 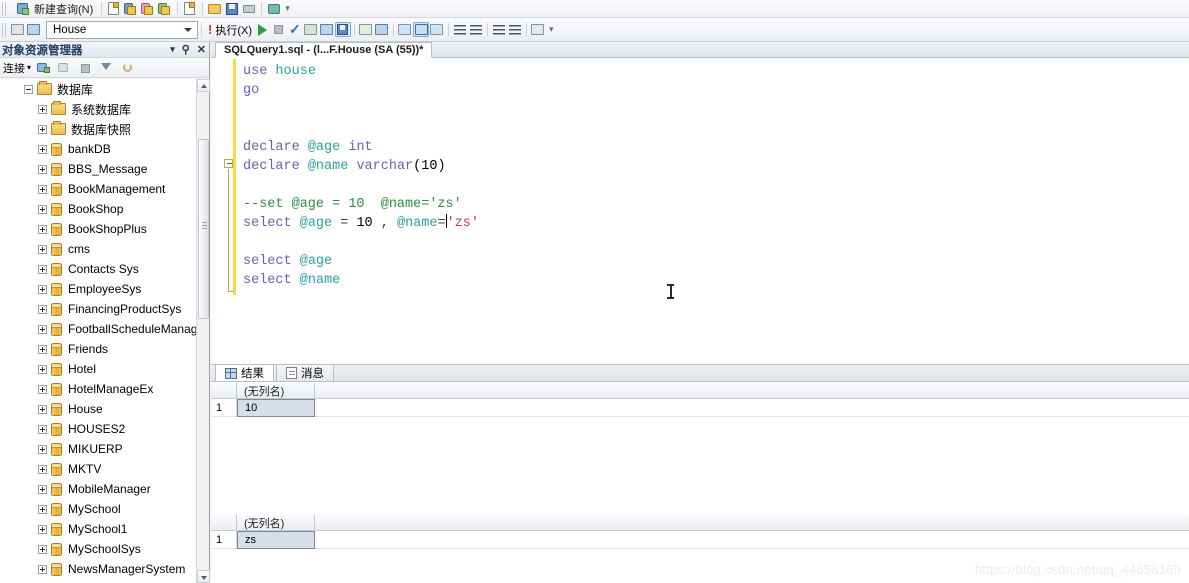 What do you see at coordinates (165, 8) in the screenshot?
I see `new-mdx-query-icon` at bounding box center [165, 8].